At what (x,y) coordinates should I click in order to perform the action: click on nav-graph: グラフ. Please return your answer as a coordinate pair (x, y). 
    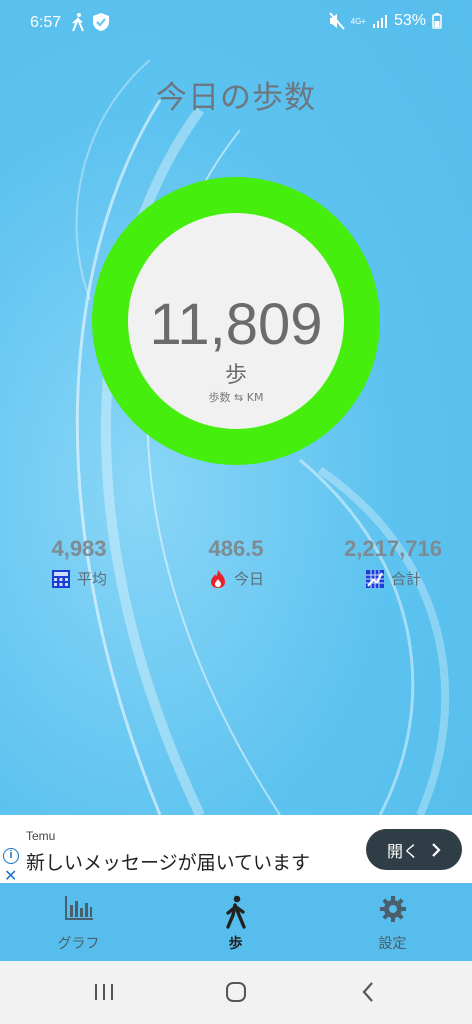
    Looking at the image, I should click on (78, 922).